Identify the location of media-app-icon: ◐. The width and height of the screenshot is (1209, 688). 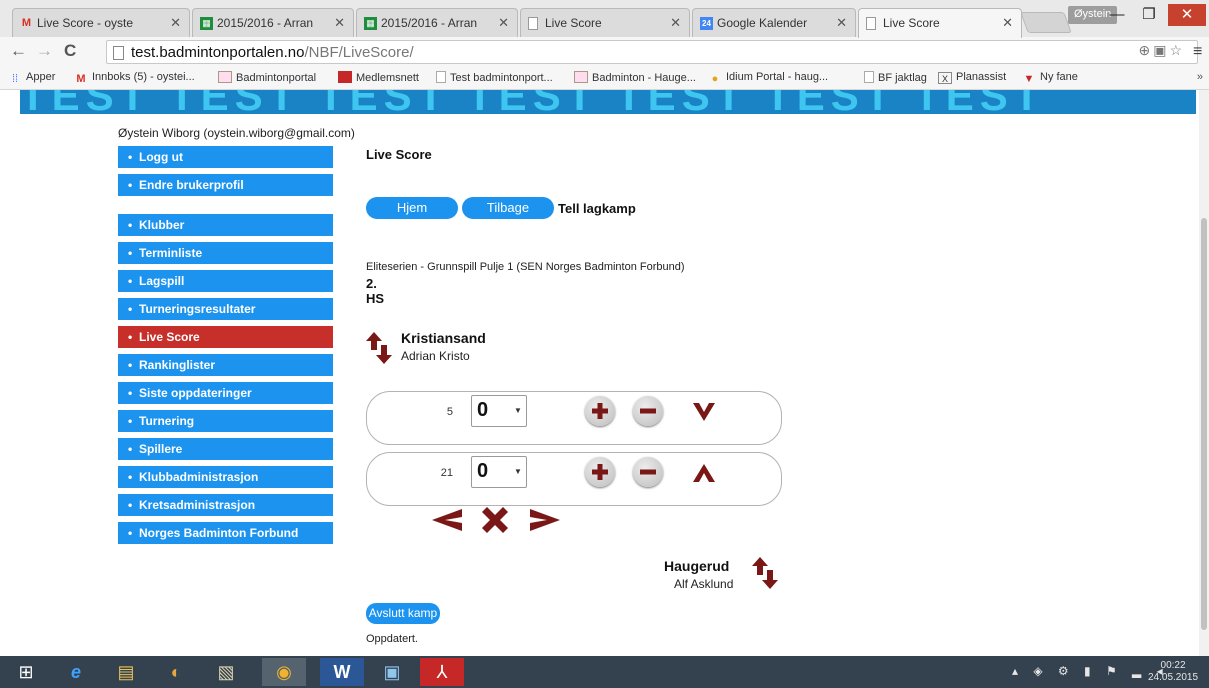
(176, 672).